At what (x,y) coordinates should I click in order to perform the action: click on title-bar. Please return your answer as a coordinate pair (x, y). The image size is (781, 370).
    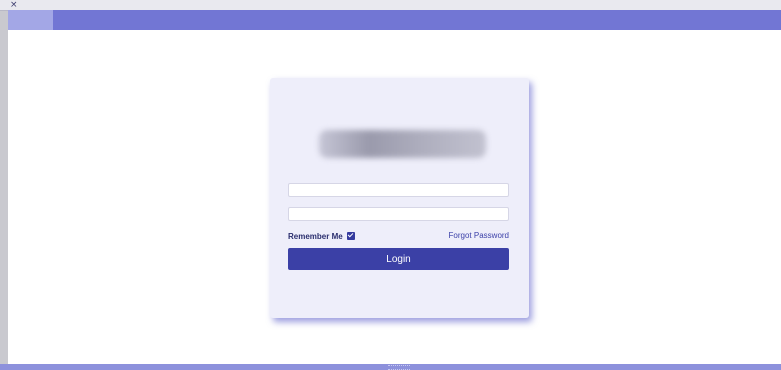
    Looking at the image, I should click on (394, 20).